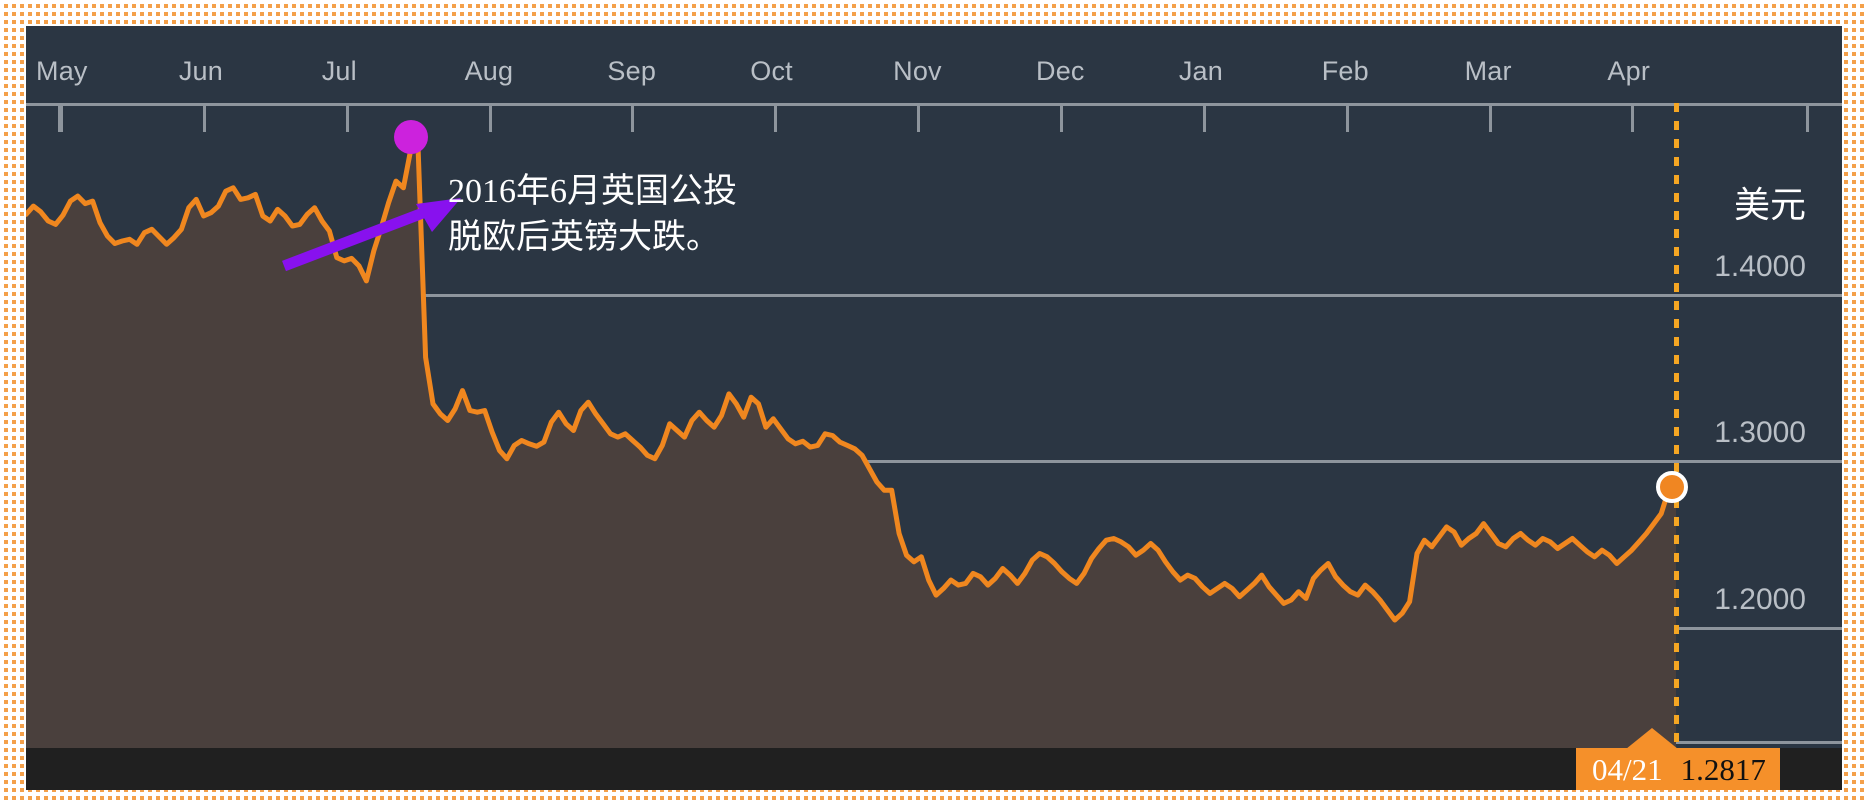  Describe the element at coordinates (934, 769) in the screenshot. I see `bottom-strip` at that location.